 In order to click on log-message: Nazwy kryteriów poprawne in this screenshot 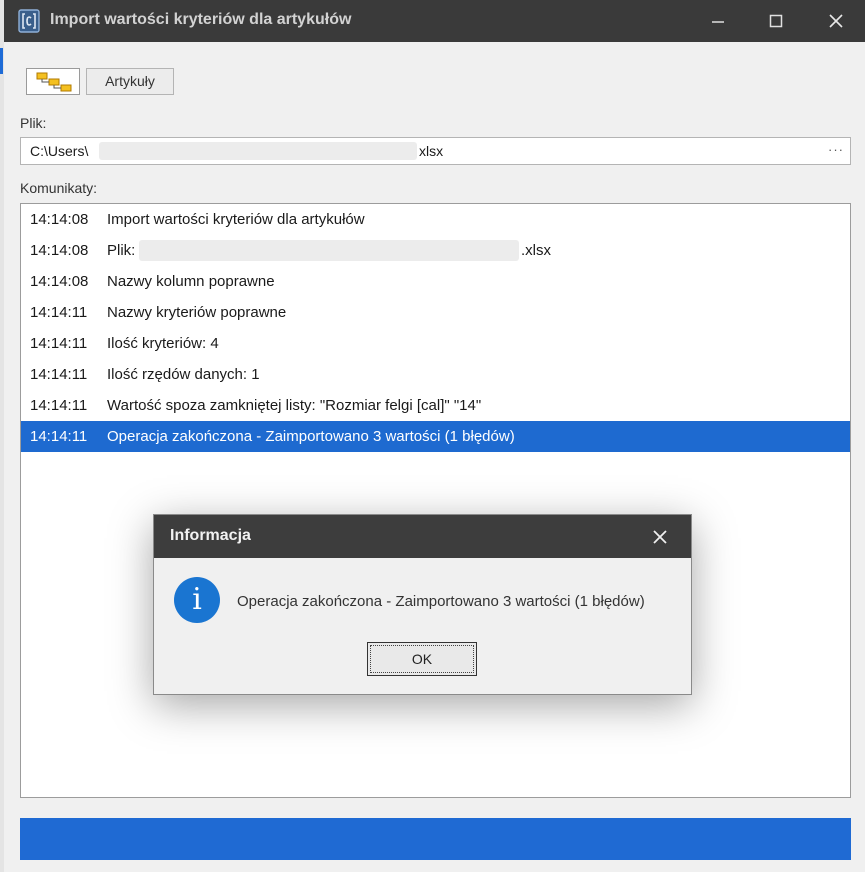, I will do `click(197, 312)`.